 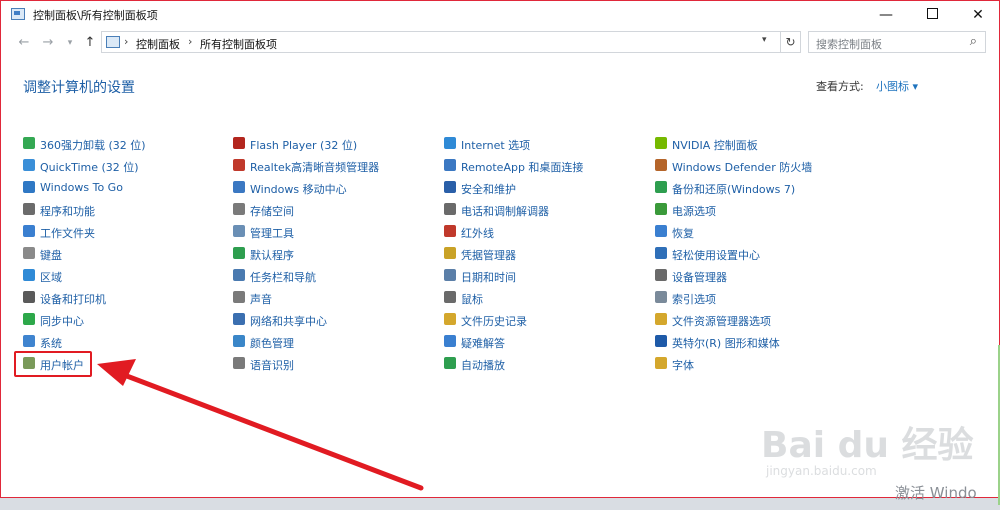 What do you see at coordinates (867, 445) in the screenshot?
I see `watermark-brand: Bai du 经验` at bounding box center [867, 445].